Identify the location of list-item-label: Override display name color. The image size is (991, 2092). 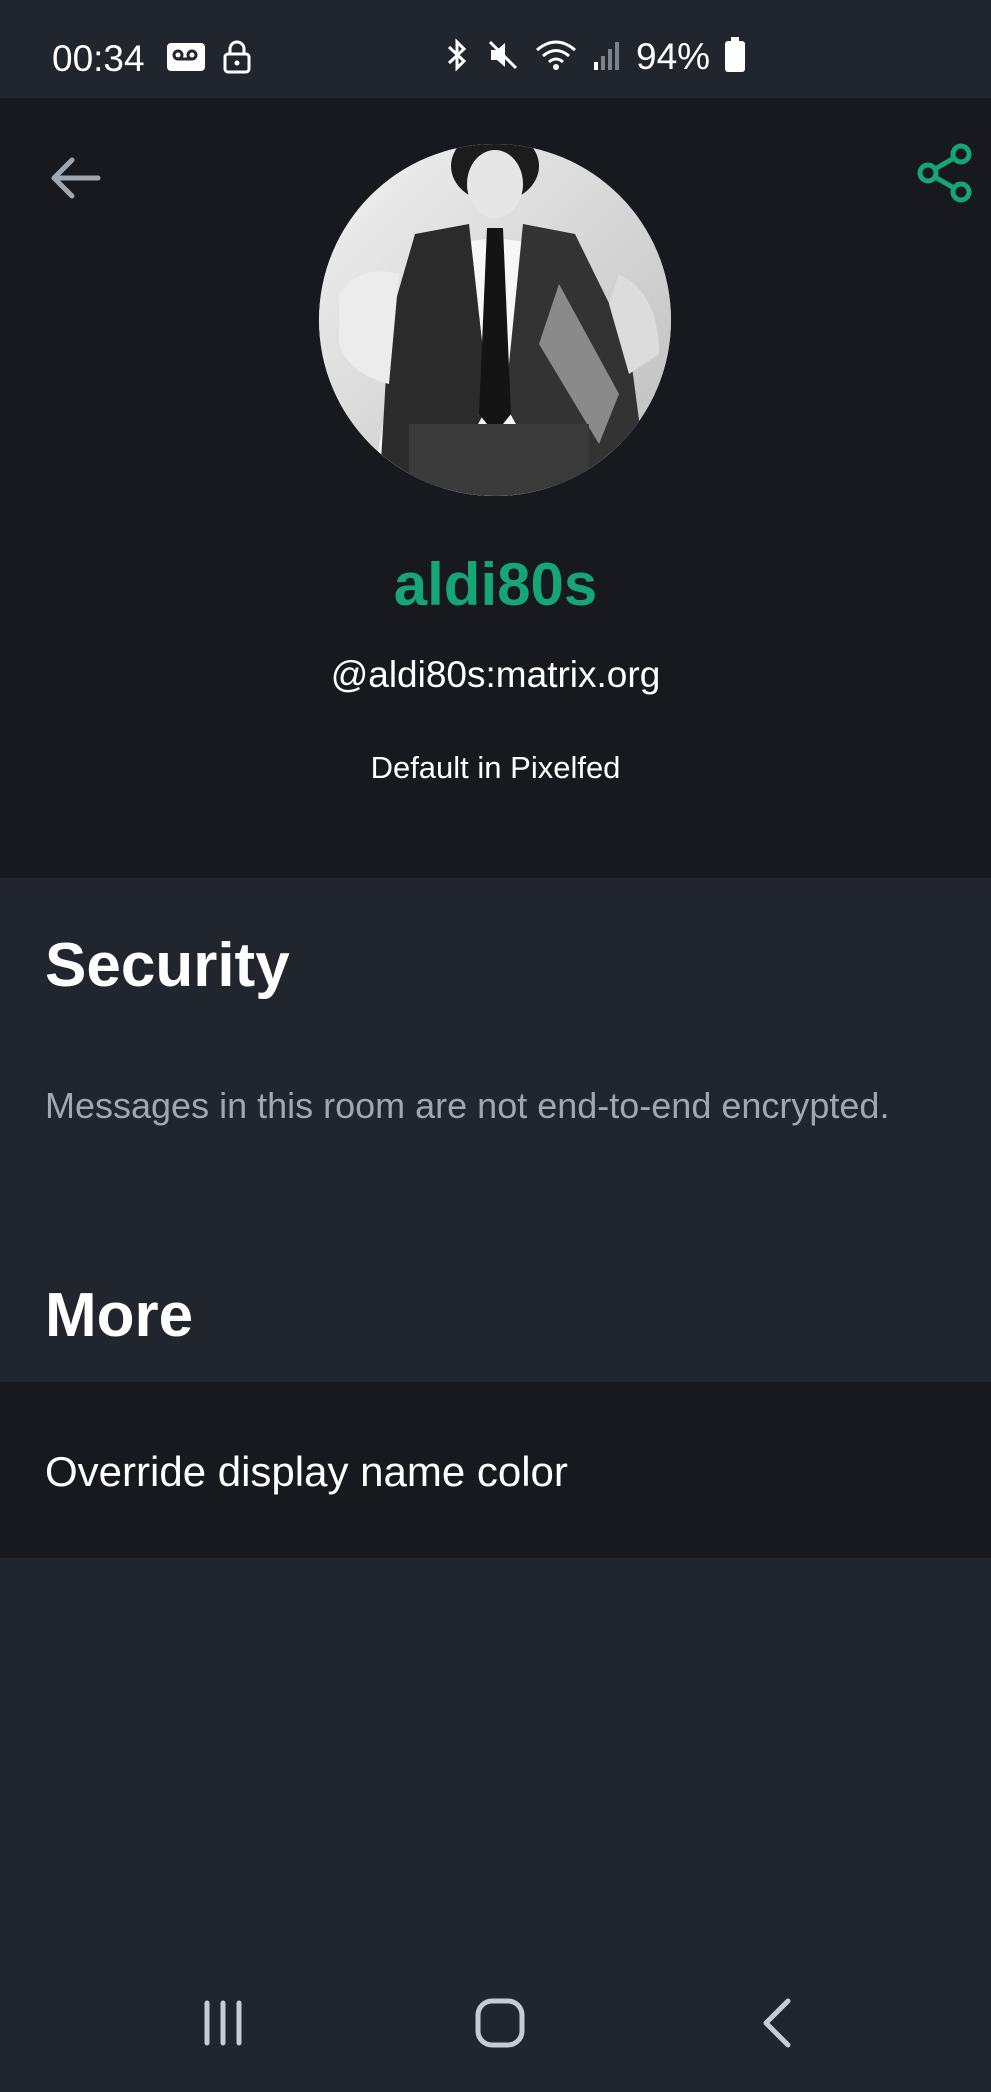
(306, 1471).